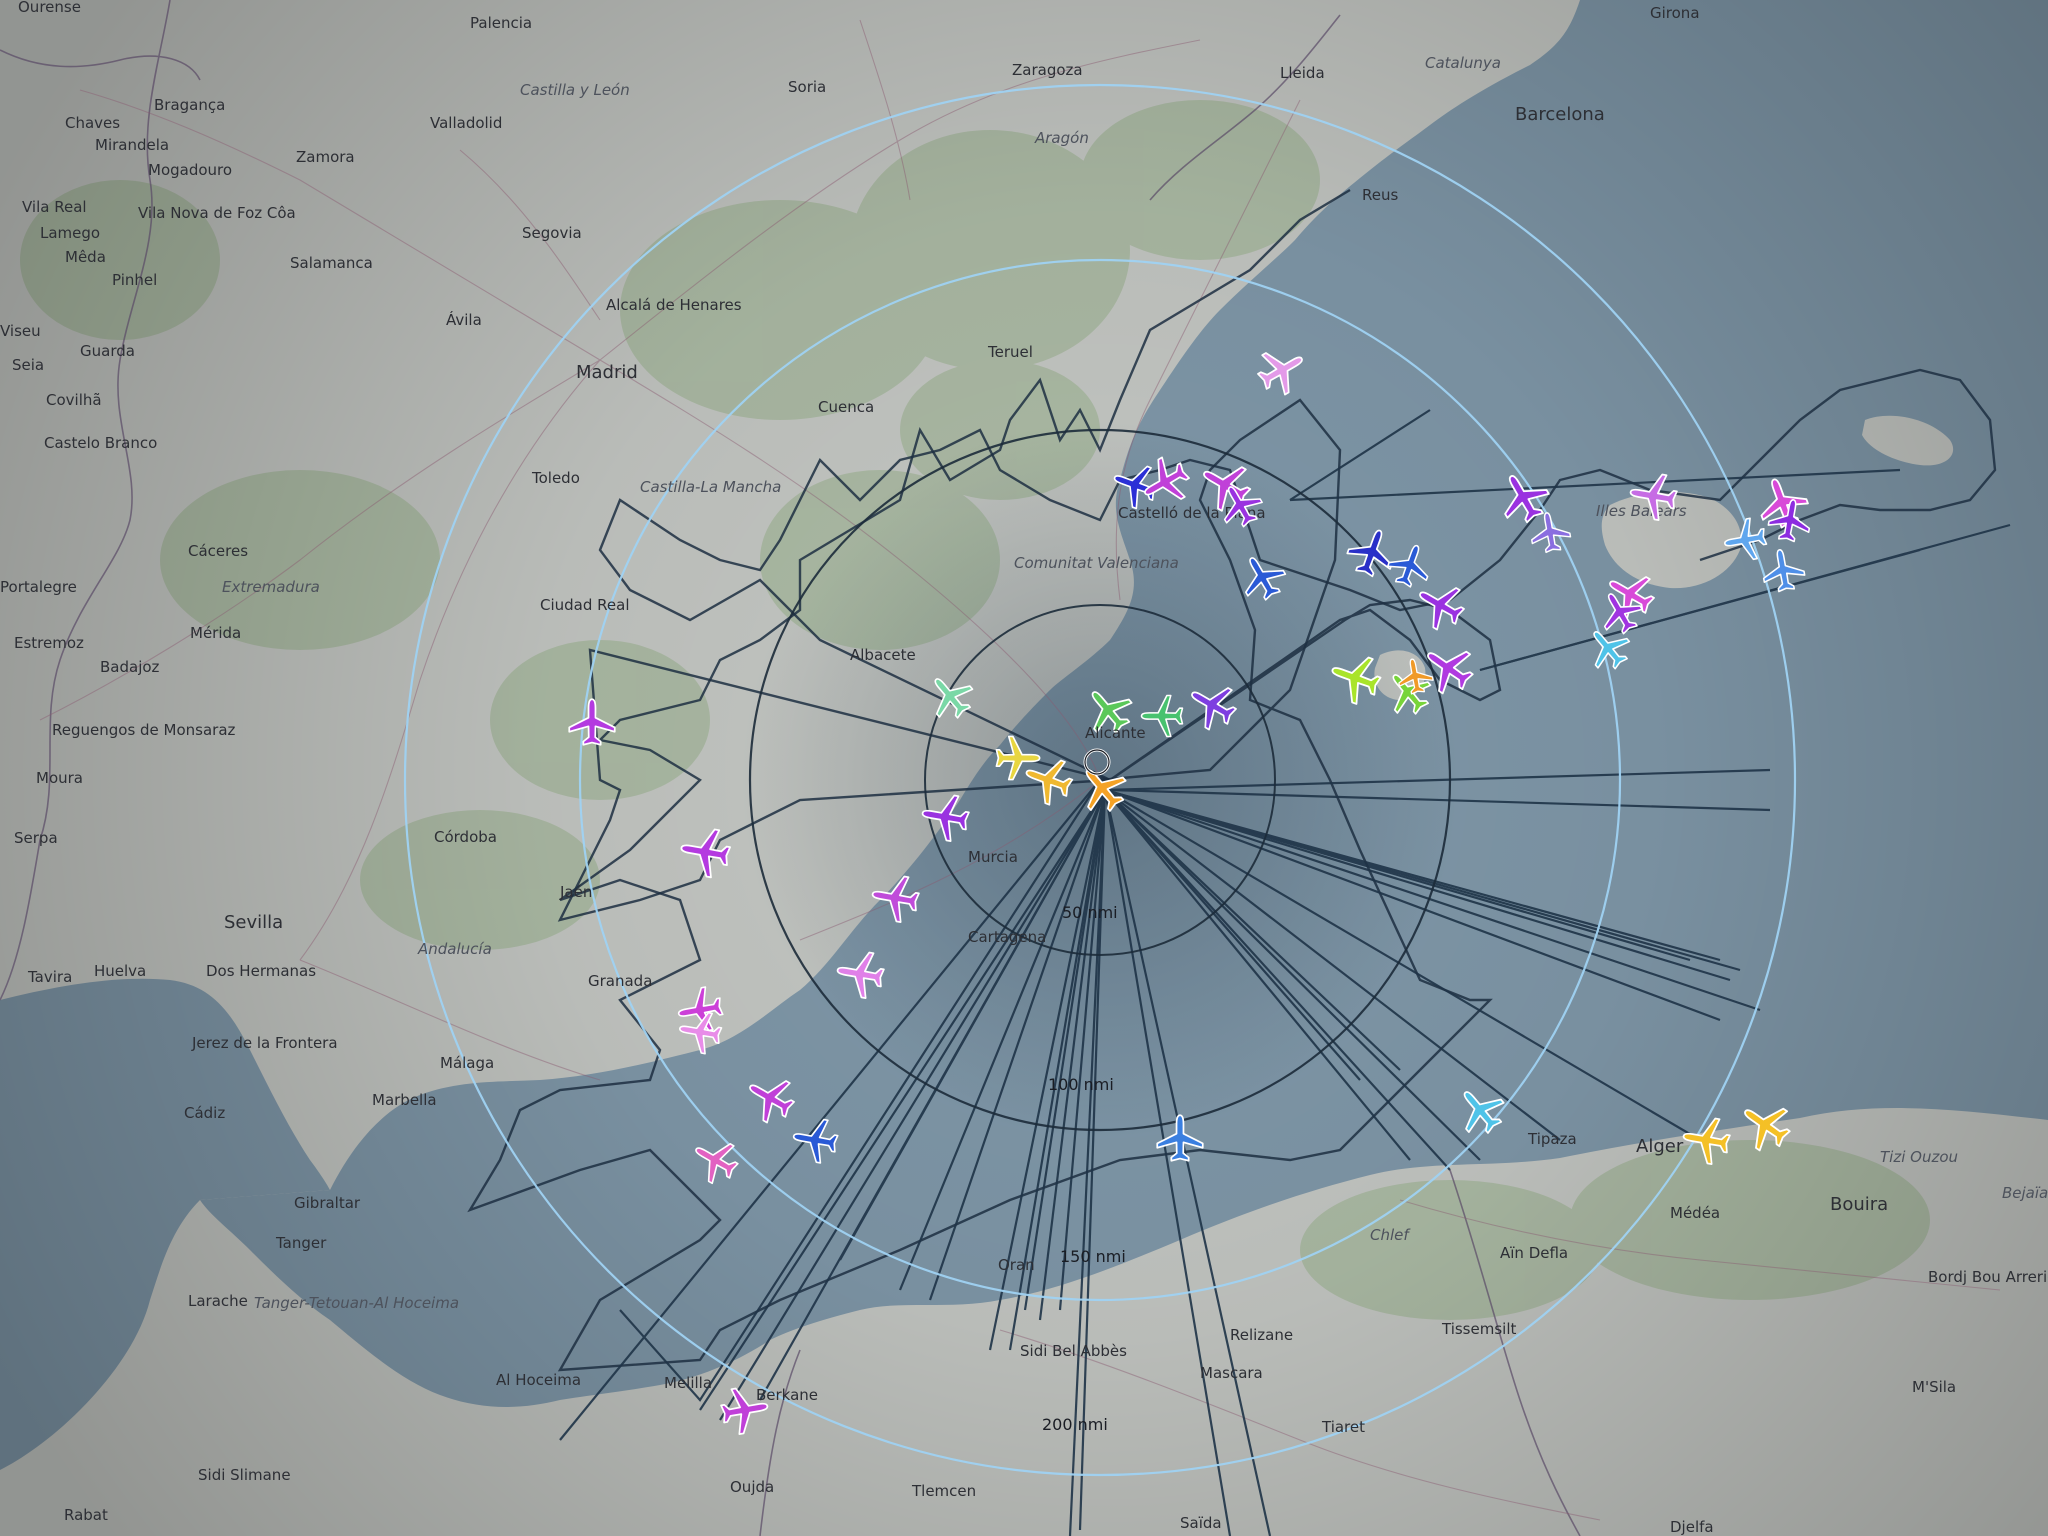 This screenshot has width=2048, height=1536. I want to click on svg-text: Mêda, so click(85, 257).